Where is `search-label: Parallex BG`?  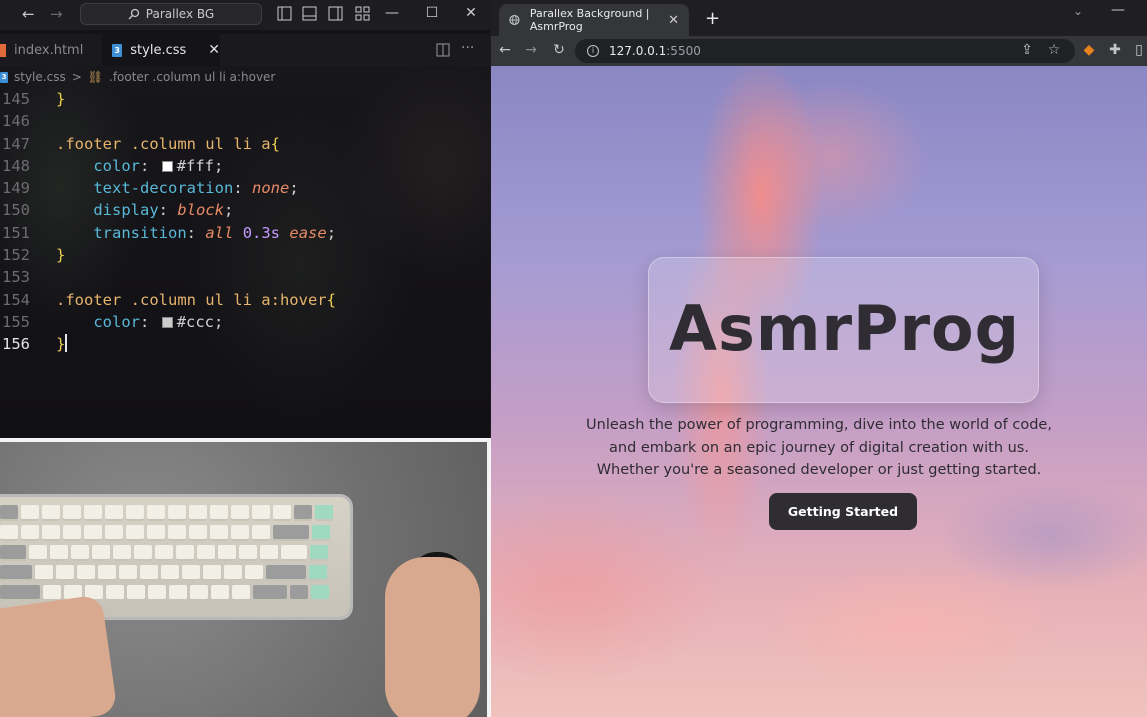
search-label: Parallex BG is located at coordinates (180, 14).